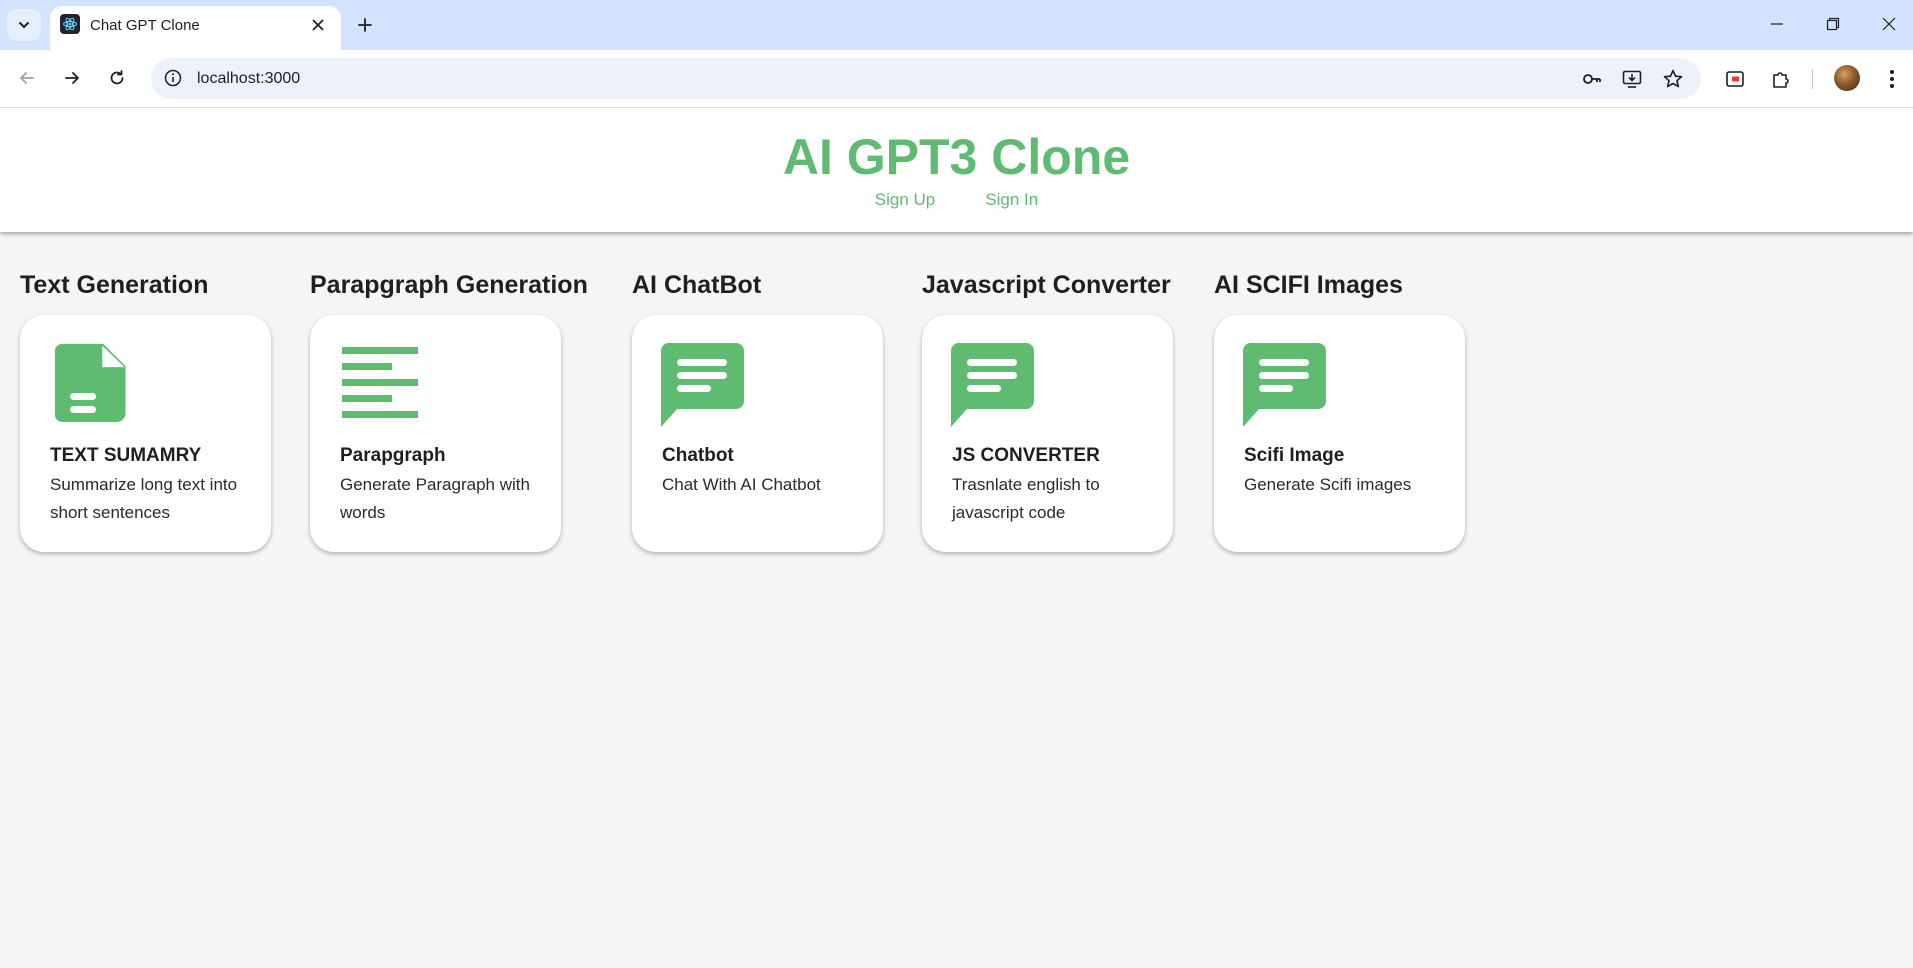  I want to click on new-tab-button, so click(365, 25).